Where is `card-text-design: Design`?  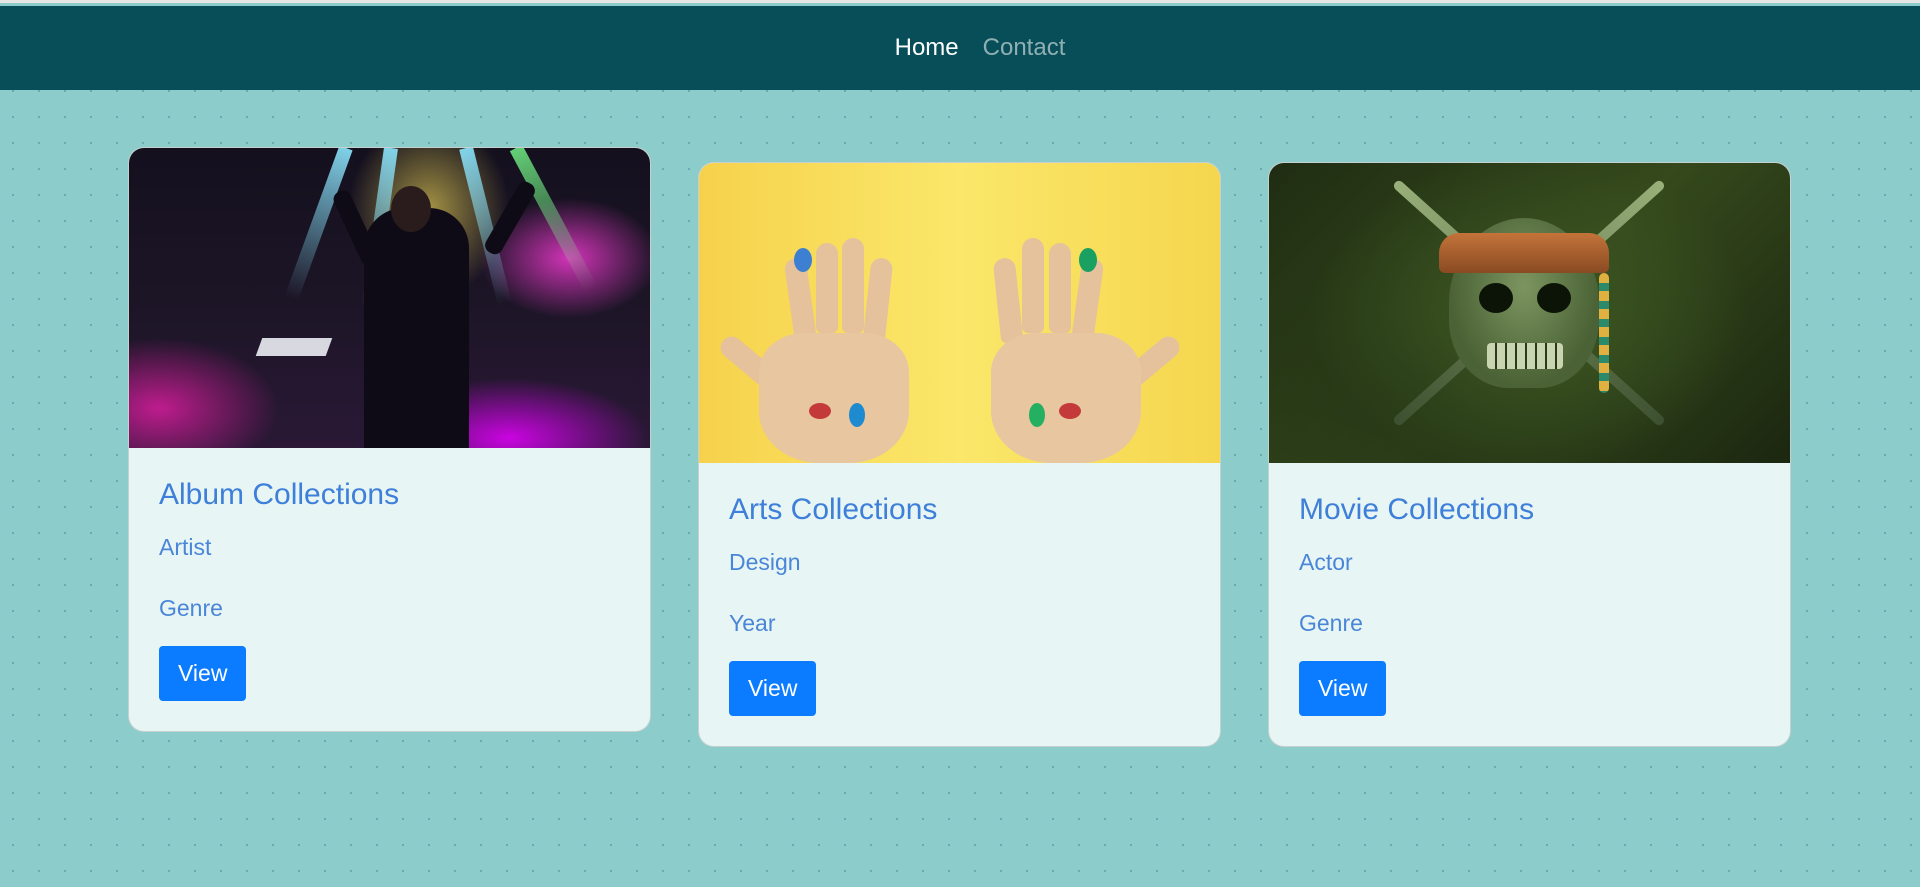 card-text-design: Design is located at coordinates (765, 562).